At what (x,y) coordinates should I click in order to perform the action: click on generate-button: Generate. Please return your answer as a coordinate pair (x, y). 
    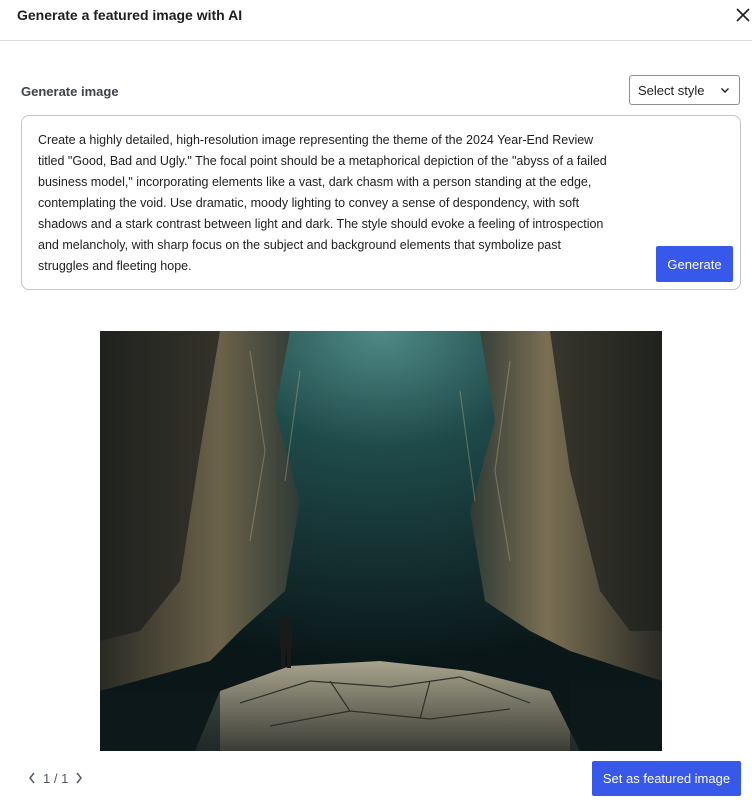
    Looking at the image, I should click on (694, 264).